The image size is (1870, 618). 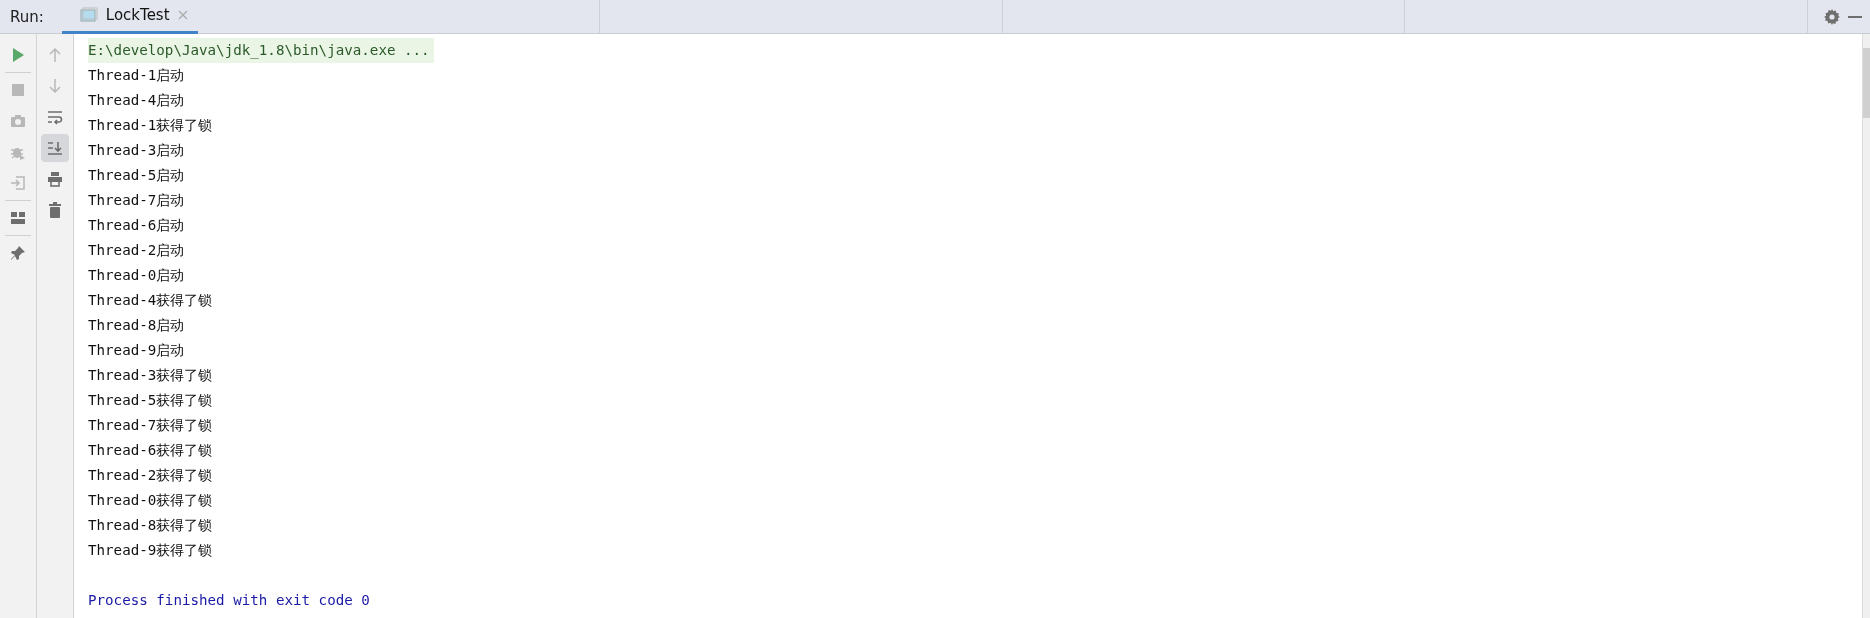 I want to click on output-line: Thread-7启动, so click(x=136, y=200).